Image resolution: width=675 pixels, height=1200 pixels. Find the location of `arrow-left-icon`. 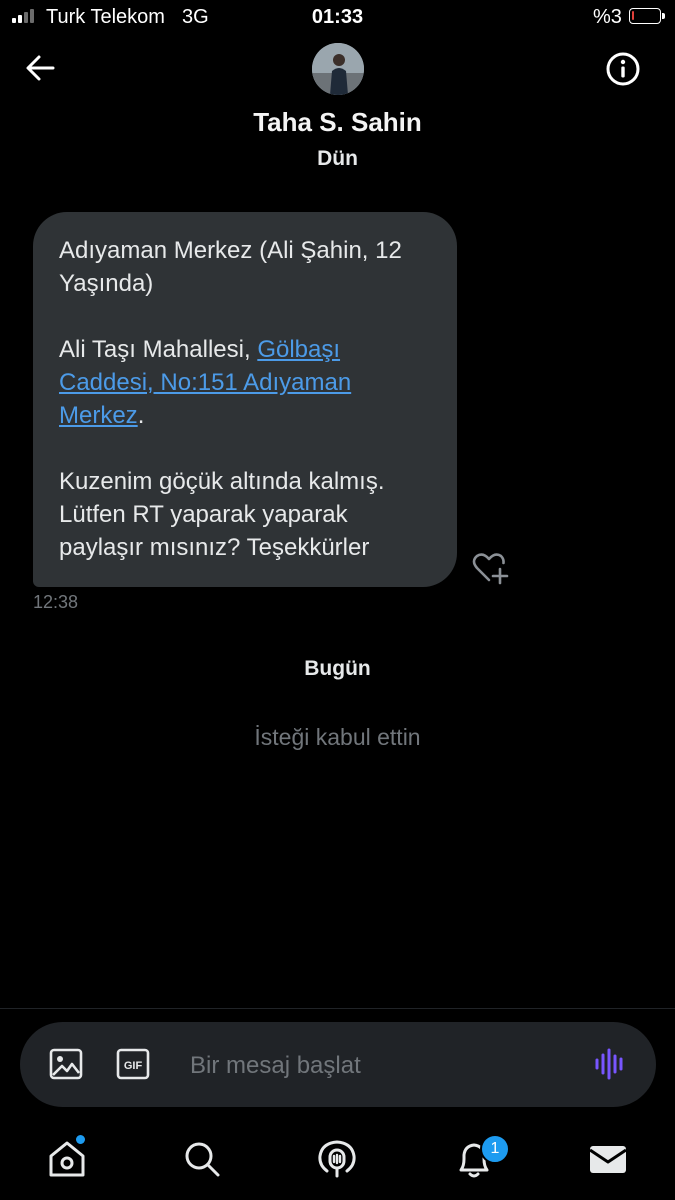

arrow-left-icon is located at coordinates (40, 68).